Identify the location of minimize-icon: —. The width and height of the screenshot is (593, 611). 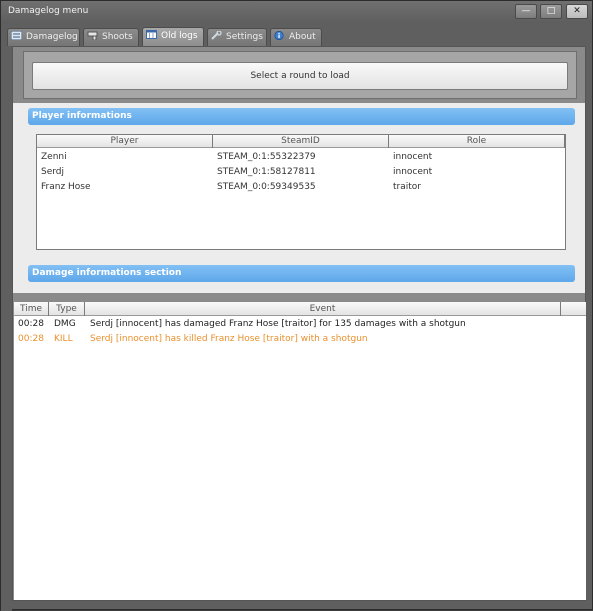
(526, 11).